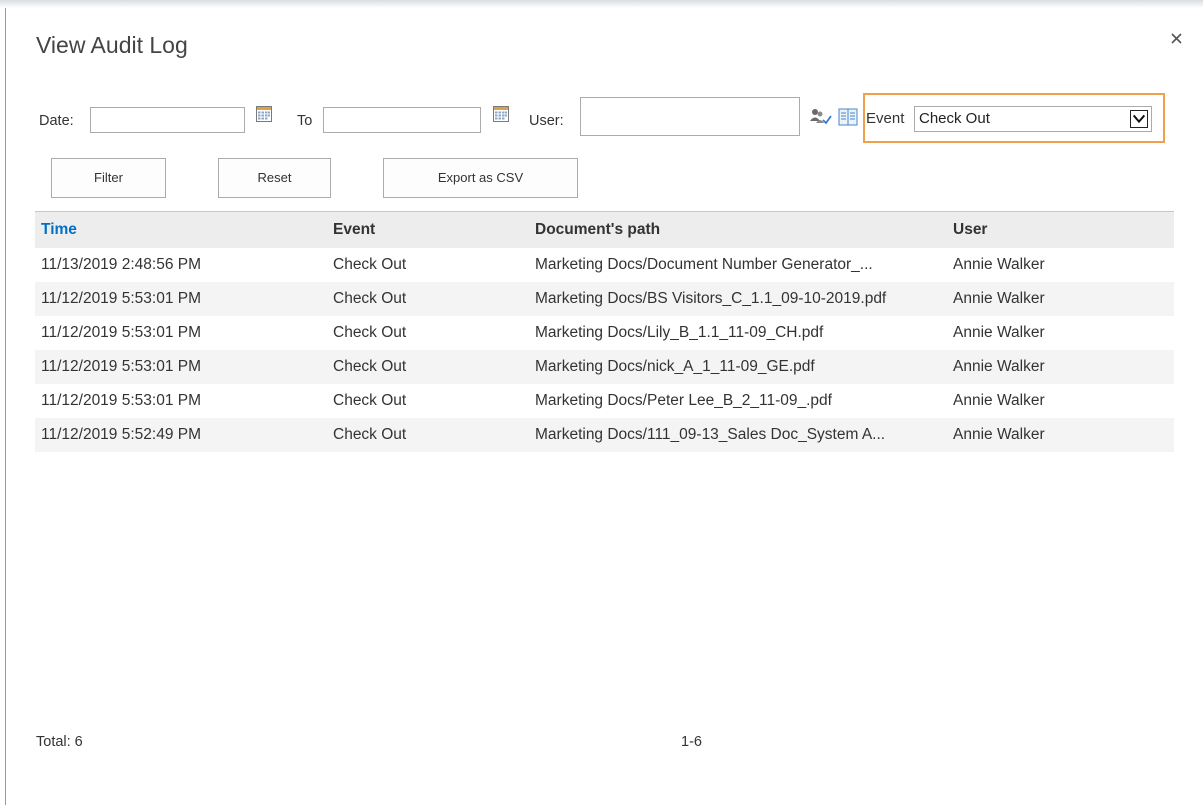  What do you see at coordinates (354, 229) in the screenshot?
I see `column-header-event: Event` at bounding box center [354, 229].